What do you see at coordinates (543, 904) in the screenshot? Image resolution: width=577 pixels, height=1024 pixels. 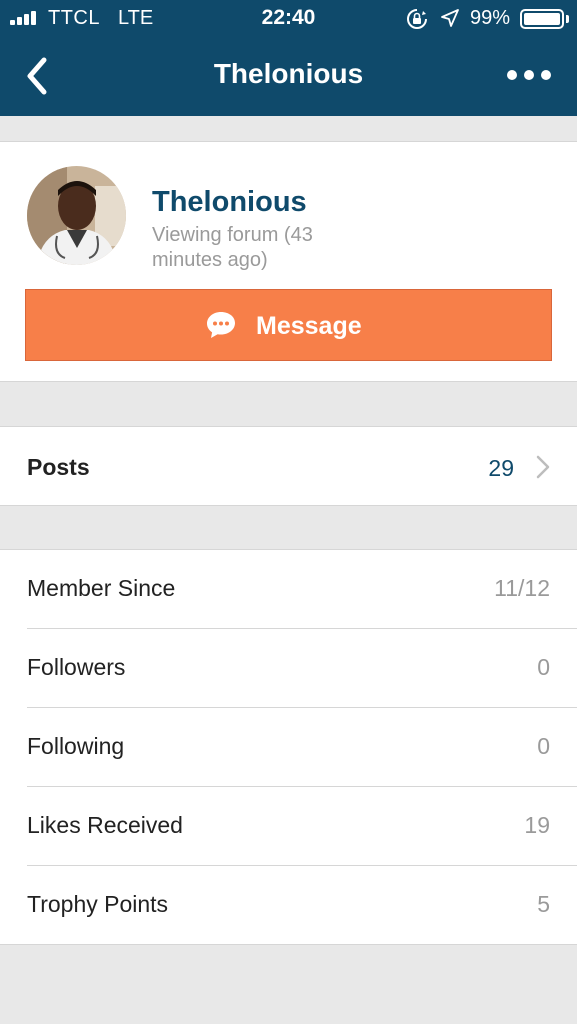 I see `stat-value: 5` at bounding box center [543, 904].